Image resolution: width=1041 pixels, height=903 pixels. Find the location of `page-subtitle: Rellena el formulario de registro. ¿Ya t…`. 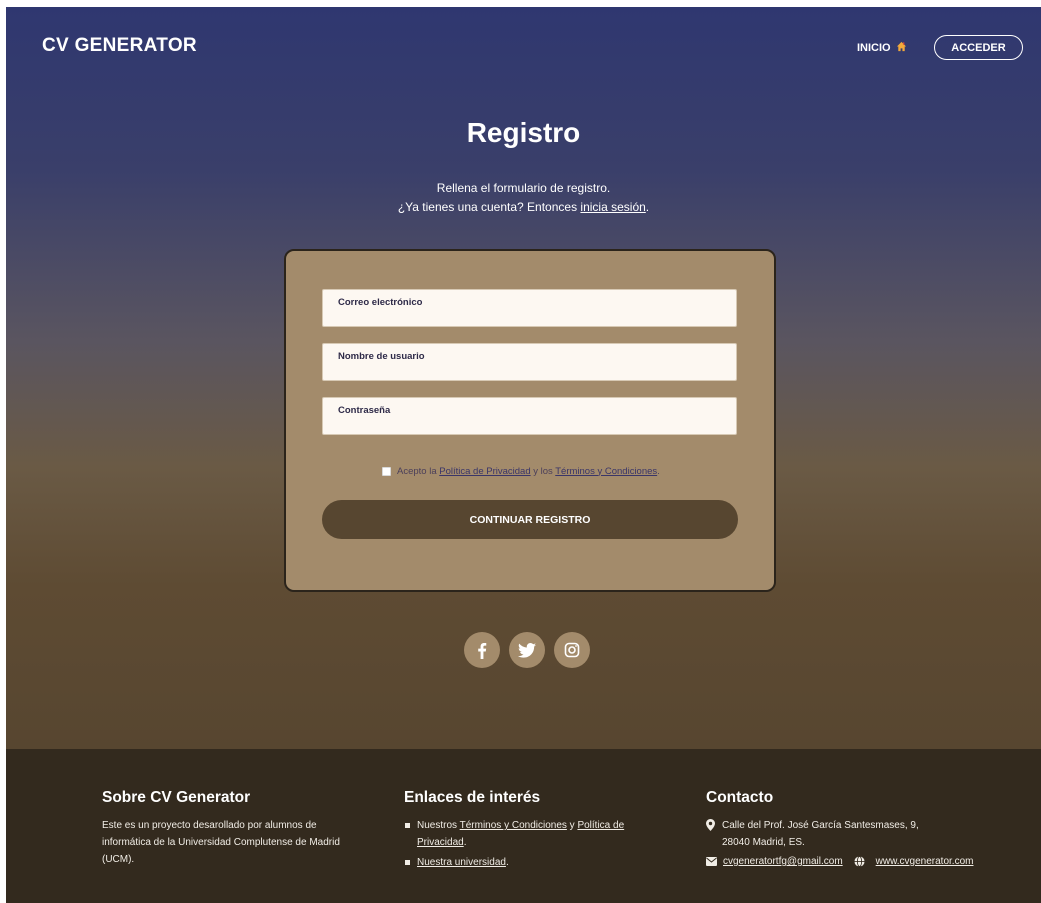

page-subtitle: Rellena el formulario de registro. ¿Ya t… is located at coordinates (523, 198).